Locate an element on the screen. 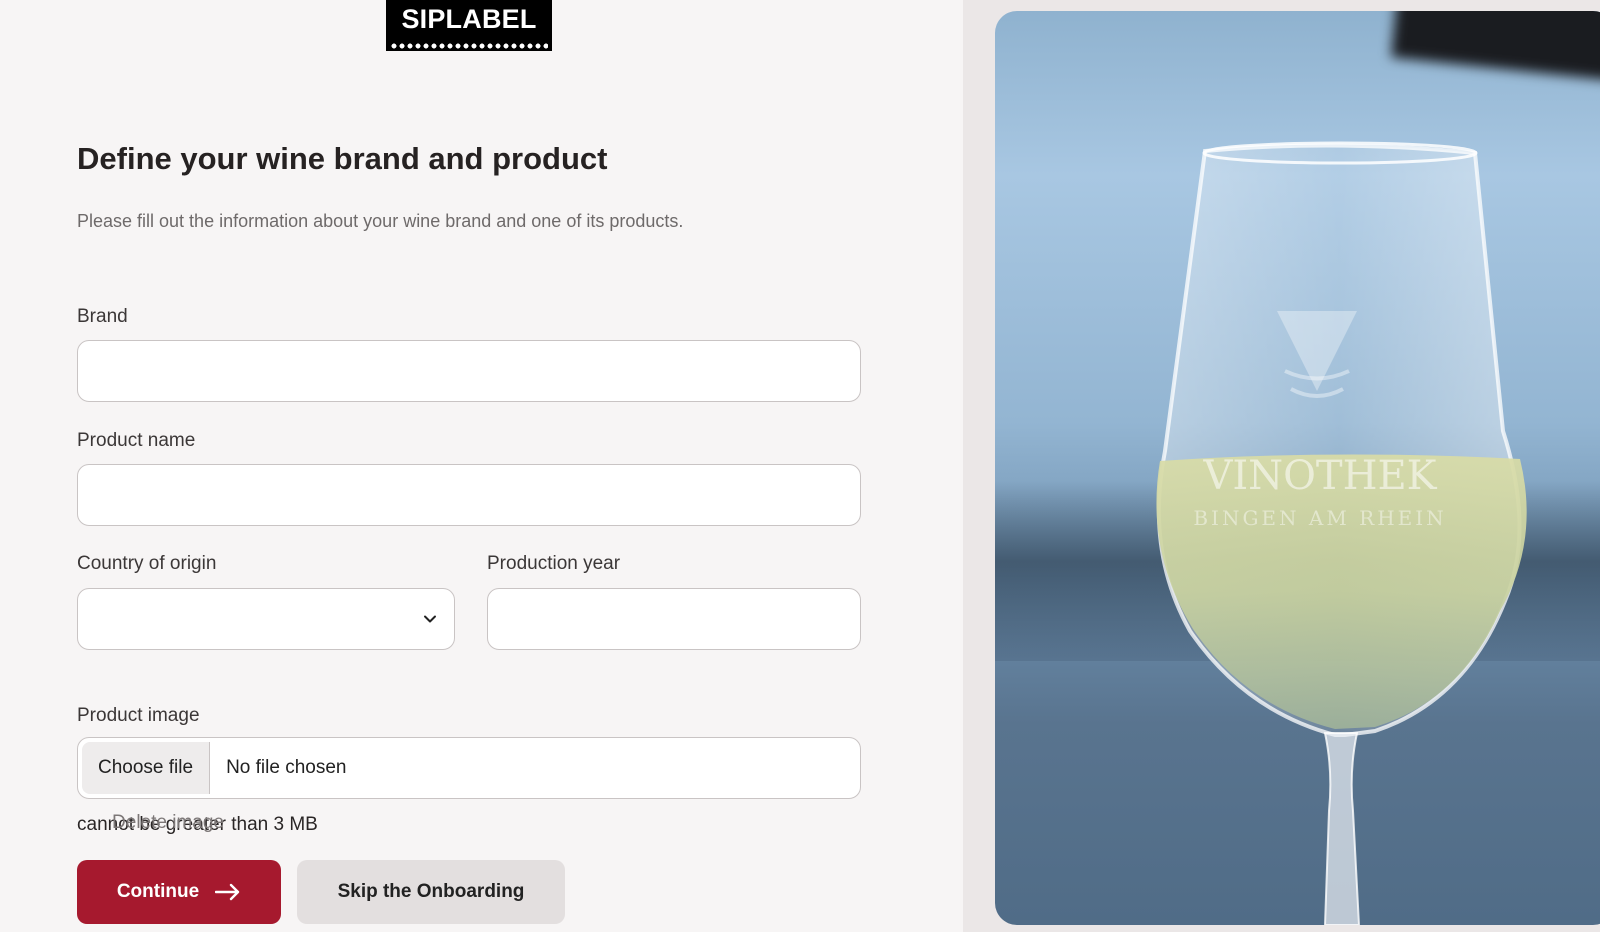 This screenshot has width=1600, height=932. glass-etching-sub: BINGEN AM RHEIN is located at coordinates (1319, 518).